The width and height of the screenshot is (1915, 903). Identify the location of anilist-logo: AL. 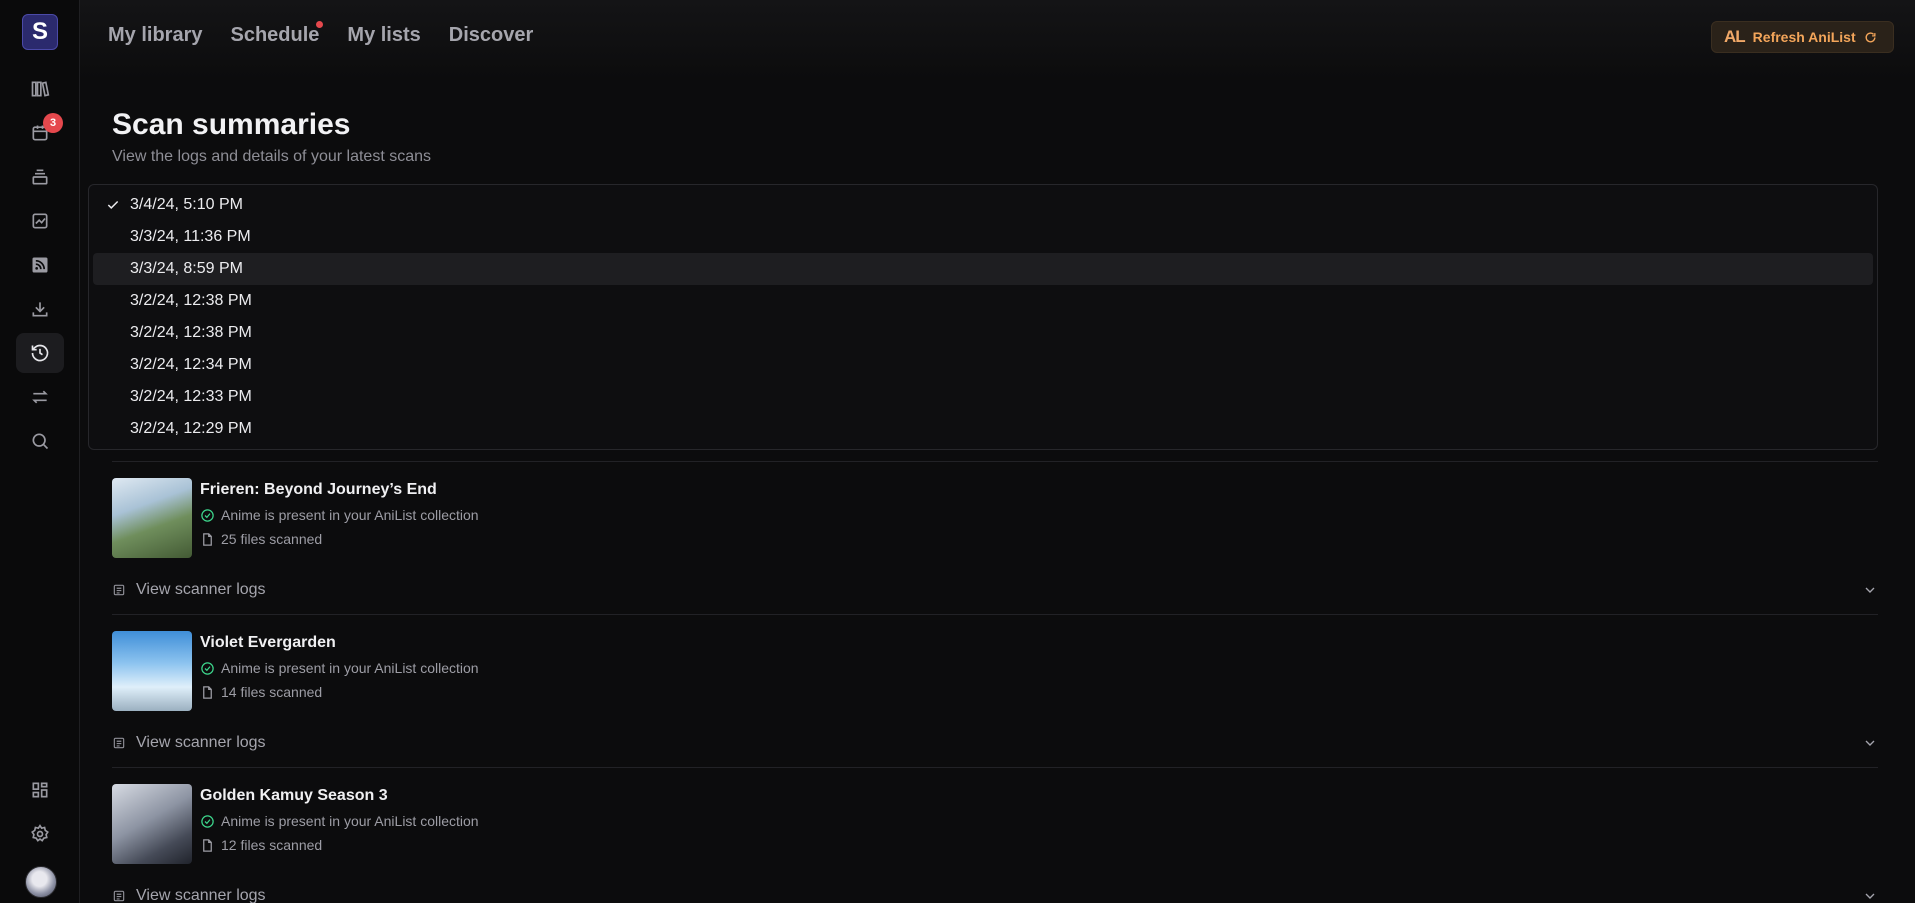
(1735, 36).